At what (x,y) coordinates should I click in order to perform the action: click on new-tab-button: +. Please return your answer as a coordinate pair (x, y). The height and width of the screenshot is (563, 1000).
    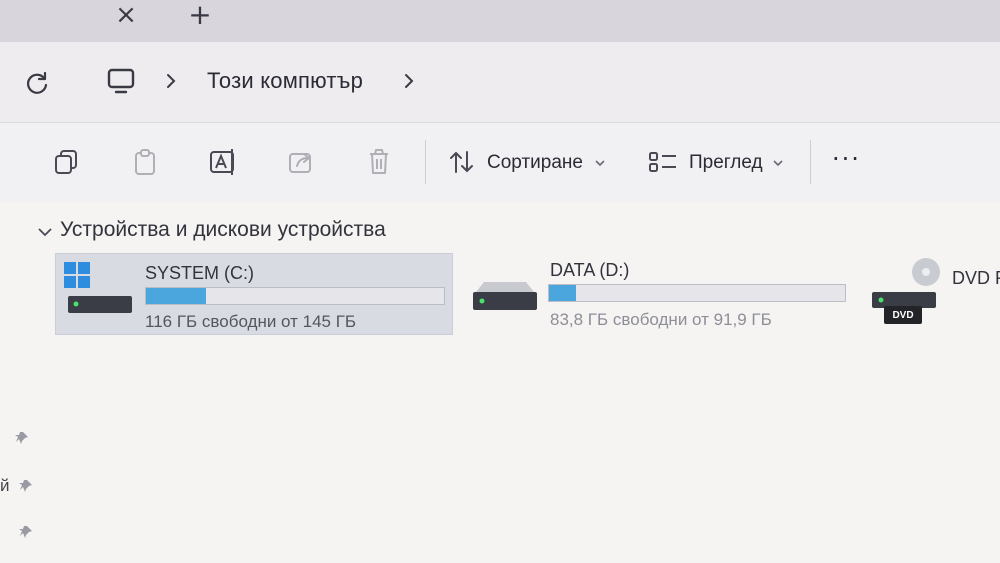
    Looking at the image, I should click on (200, 15).